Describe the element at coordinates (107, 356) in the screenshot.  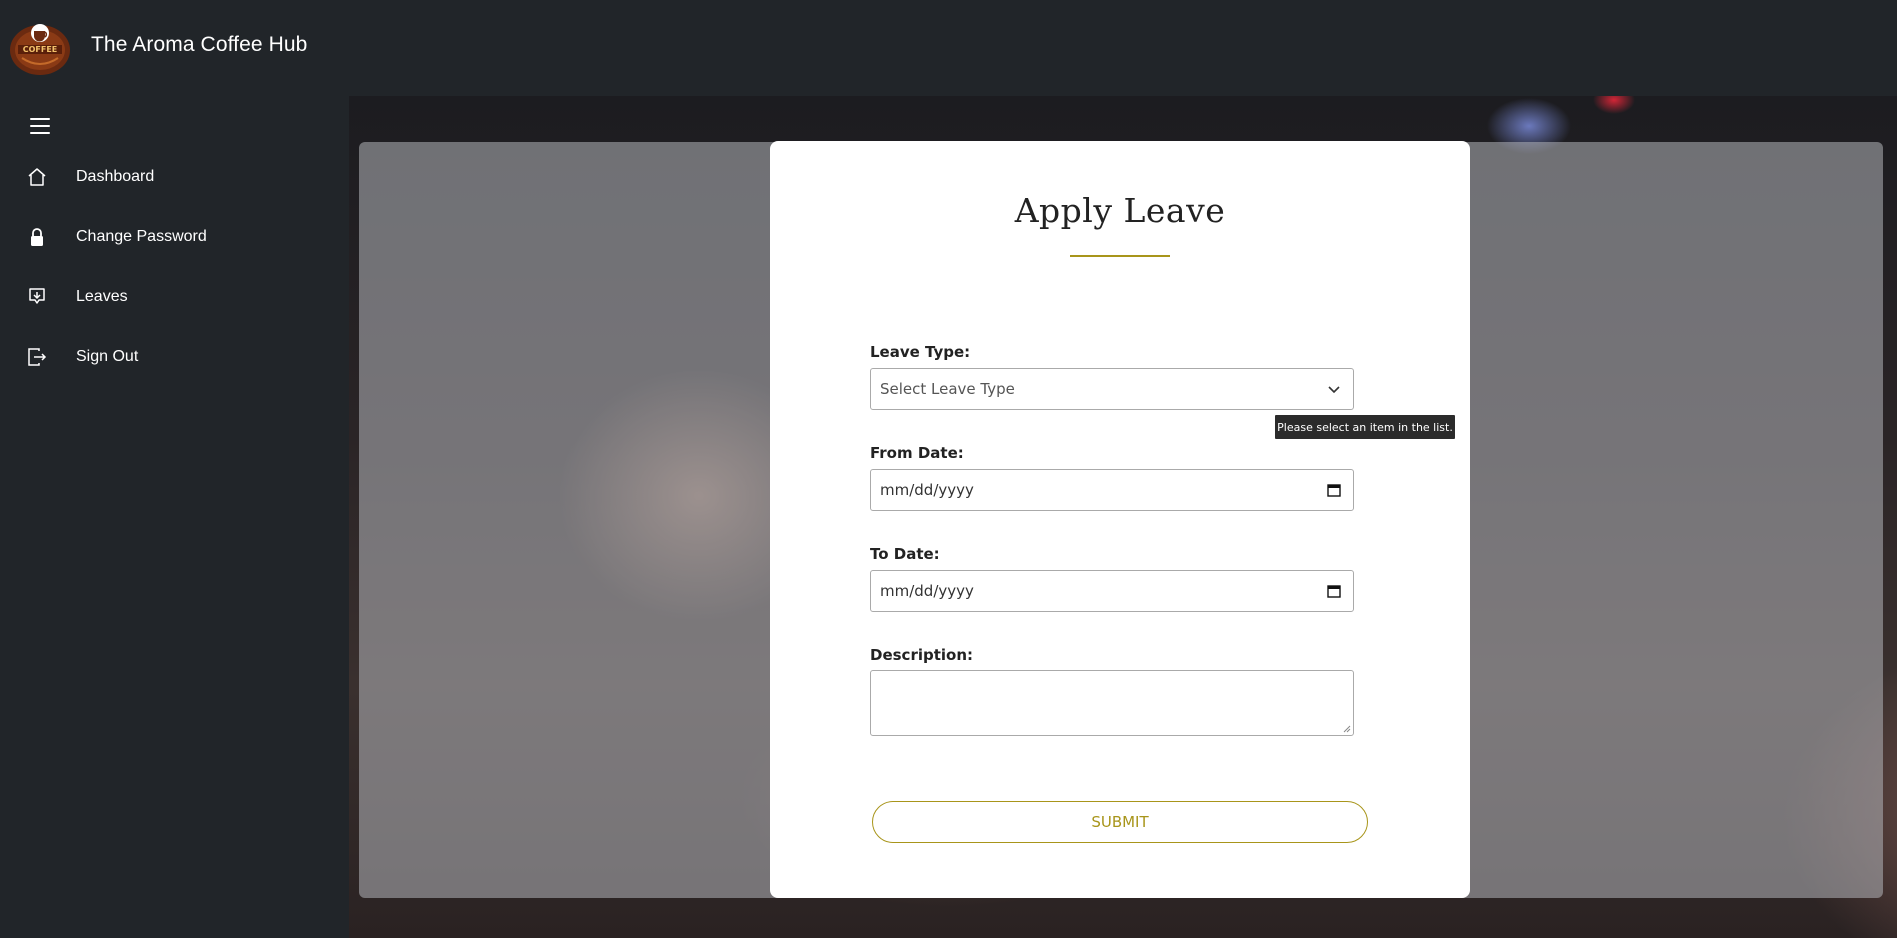
I see `sidebar-item-label: Sign Out` at that location.